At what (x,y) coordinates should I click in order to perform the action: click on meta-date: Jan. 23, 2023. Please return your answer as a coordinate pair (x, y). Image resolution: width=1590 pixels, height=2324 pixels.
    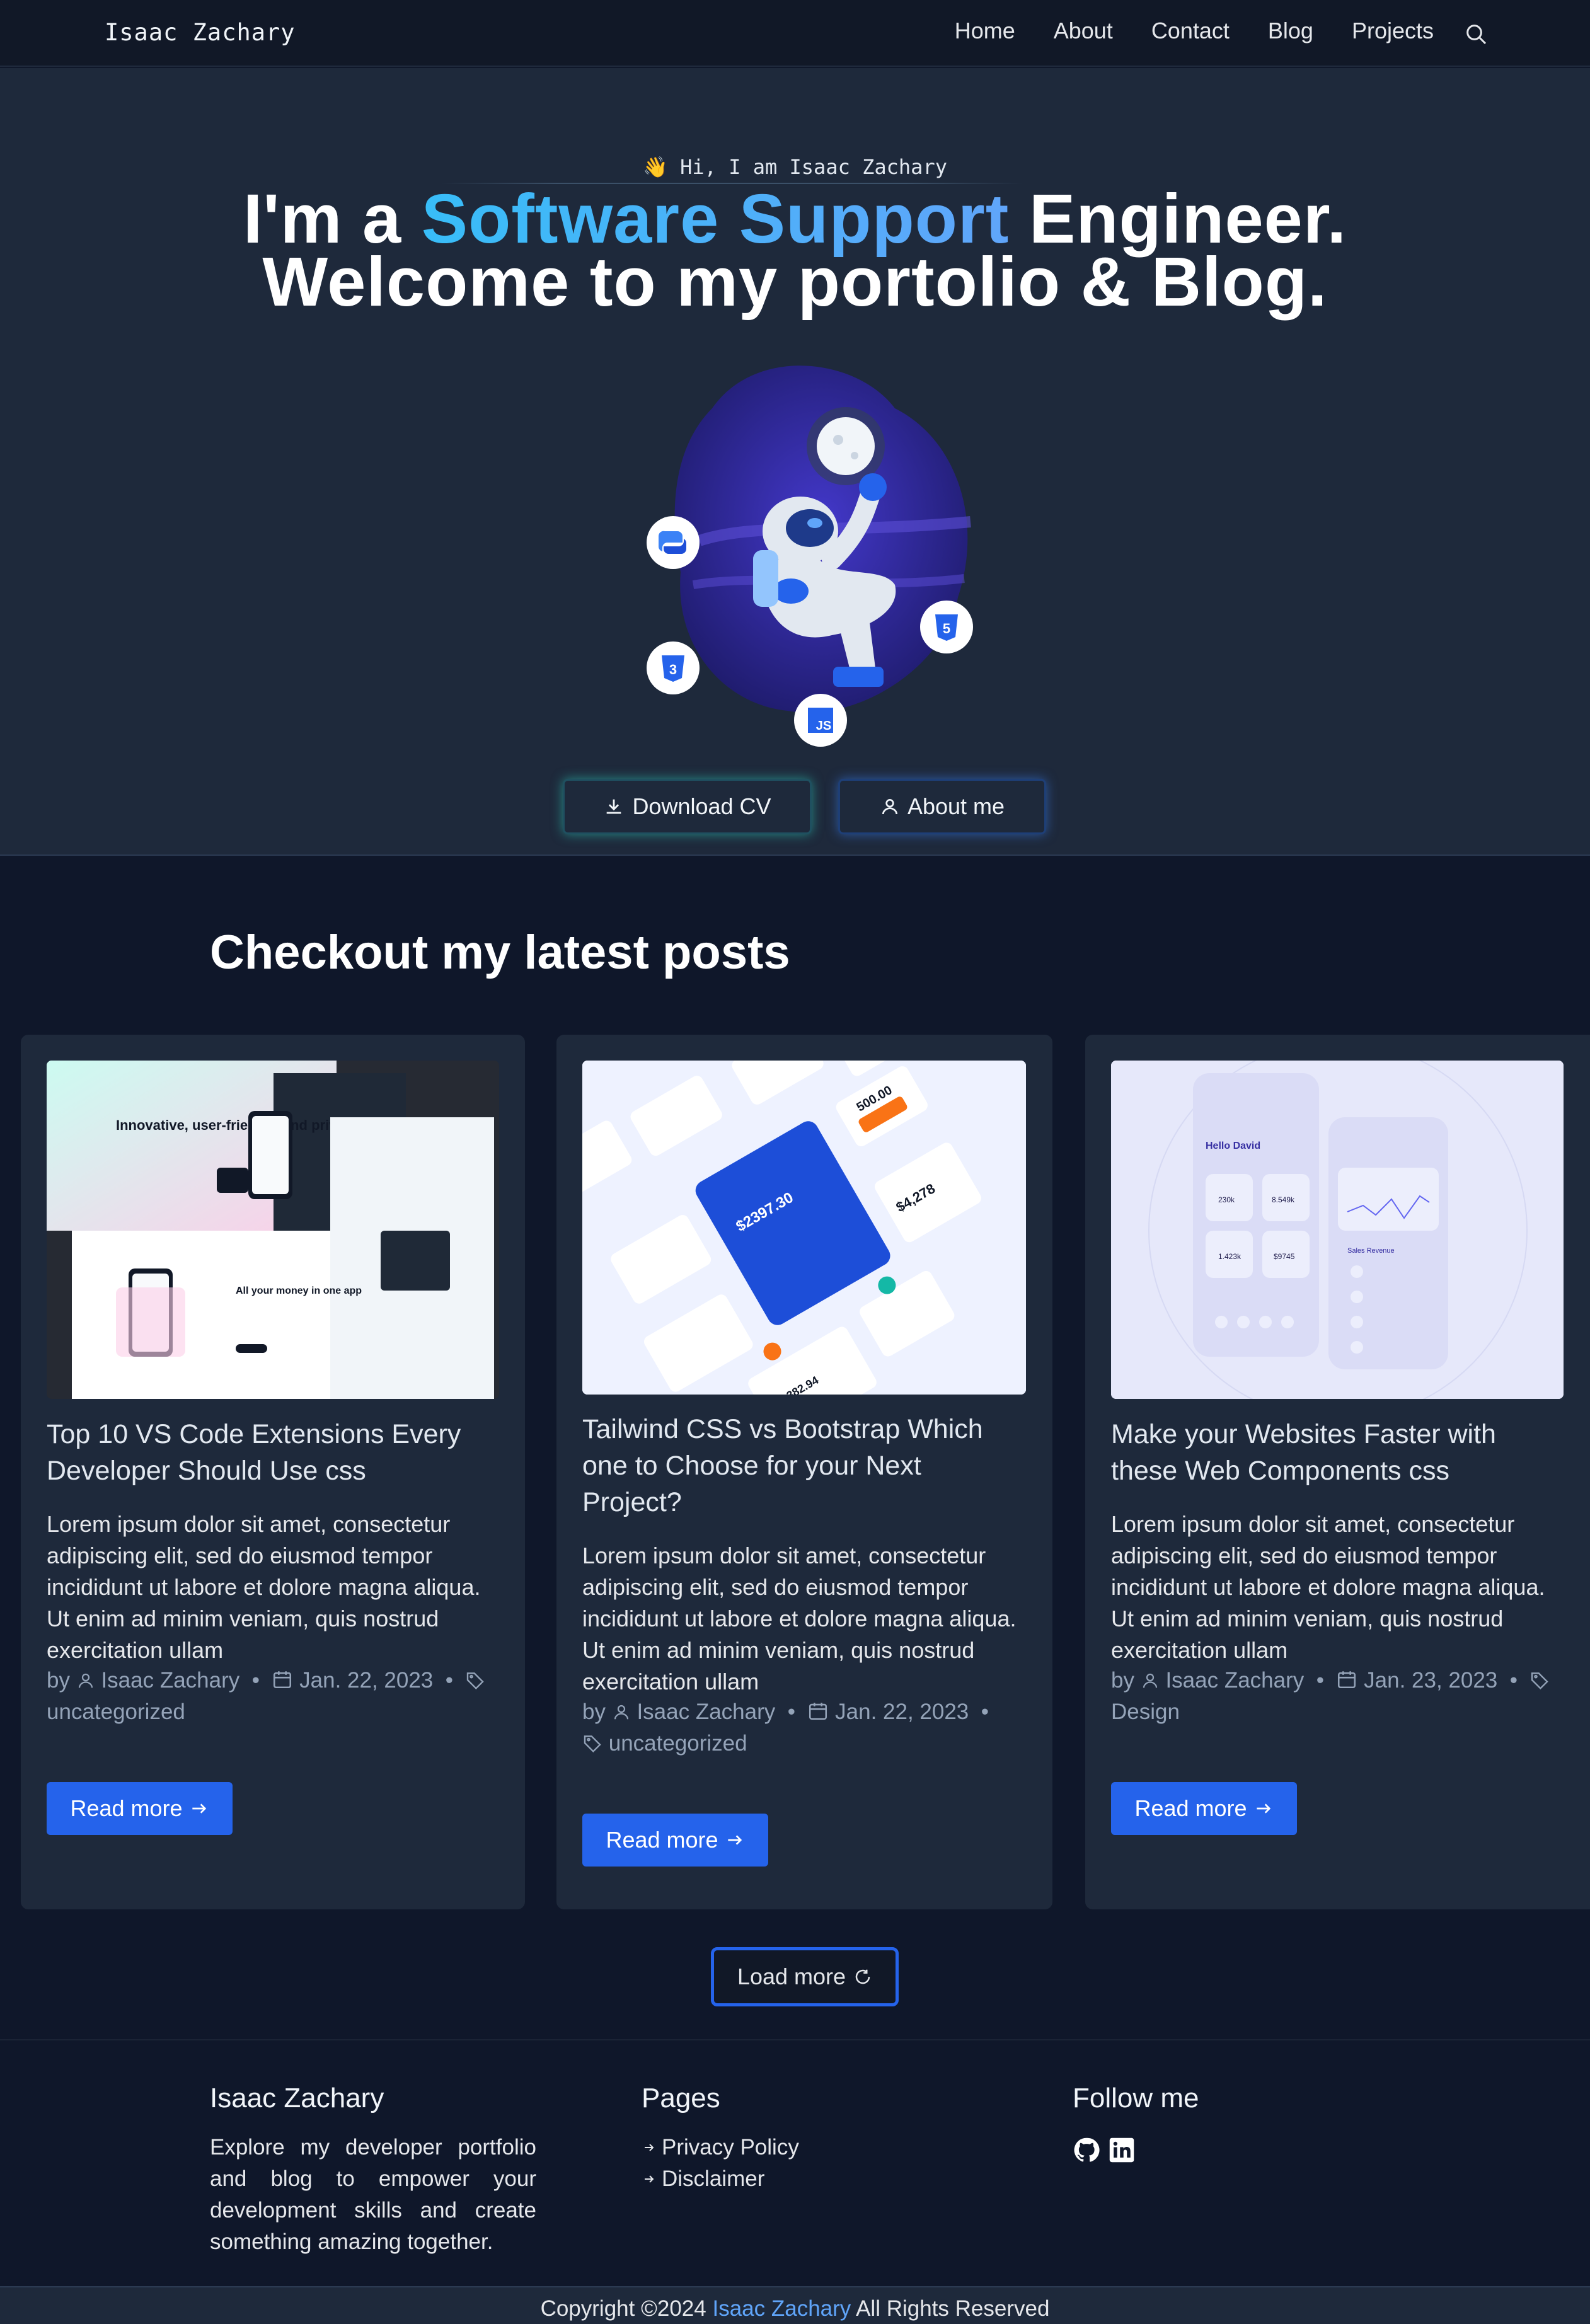
    Looking at the image, I should click on (1431, 1680).